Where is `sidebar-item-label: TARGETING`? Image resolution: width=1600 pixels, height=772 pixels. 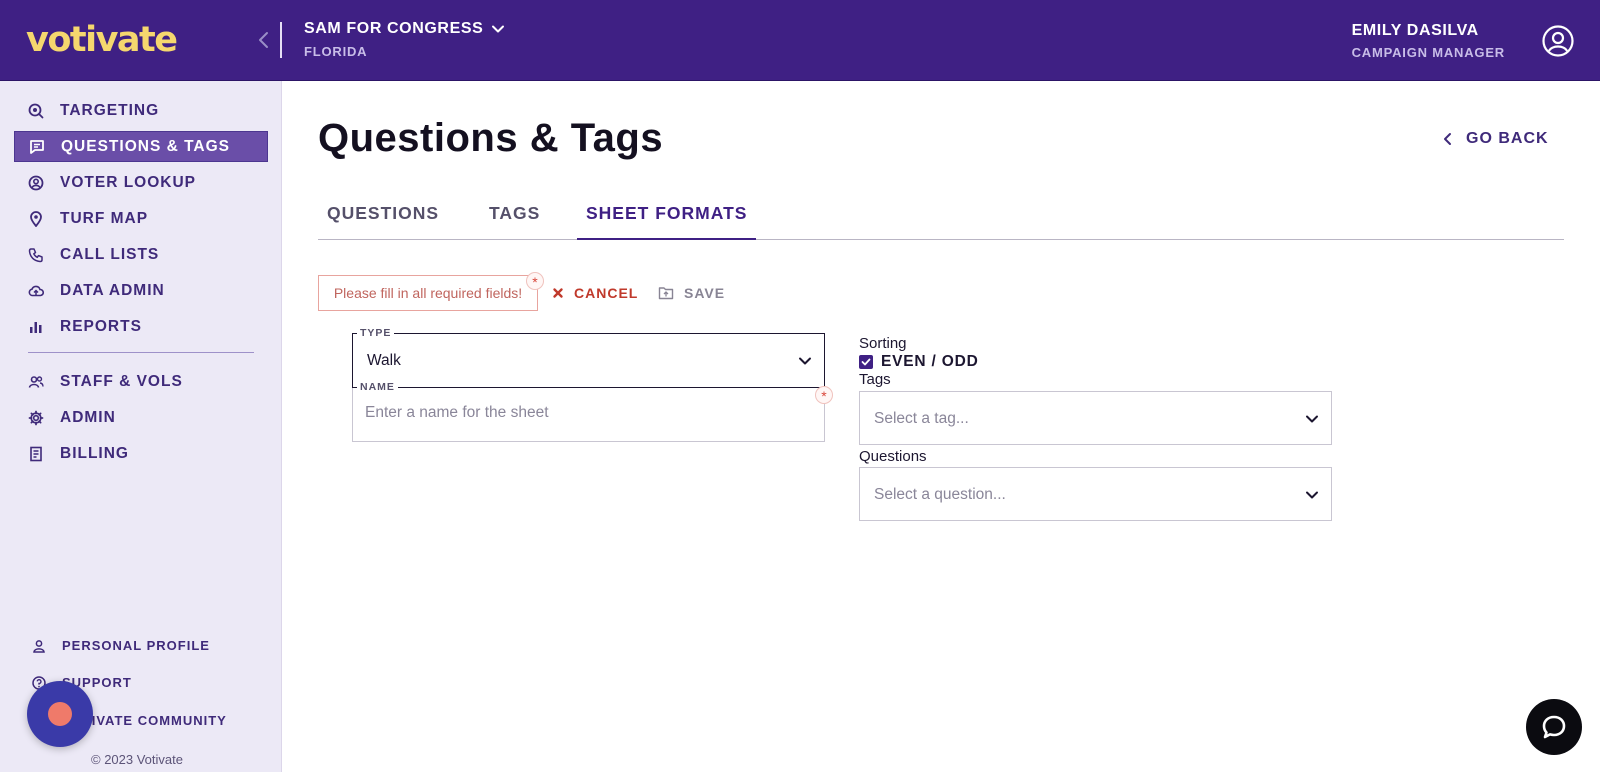
sidebar-item-label: TARGETING is located at coordinates (110, 110).